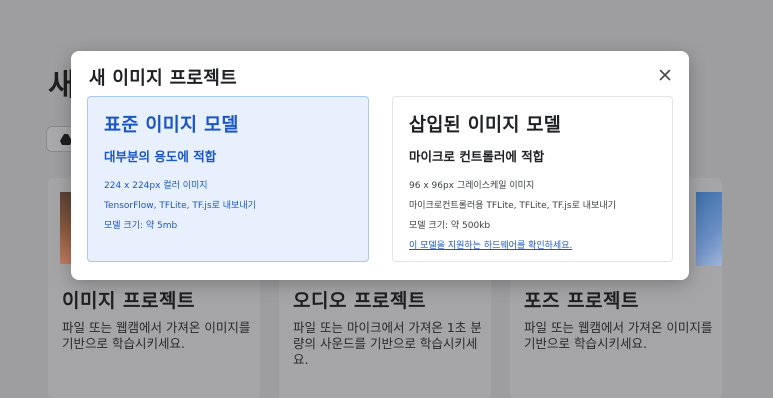 Image resolution: width=773 pixels, height=398 pixels. I want to click on option-detail: 224 x 224px 컬러 이미지, so click(156, 186).